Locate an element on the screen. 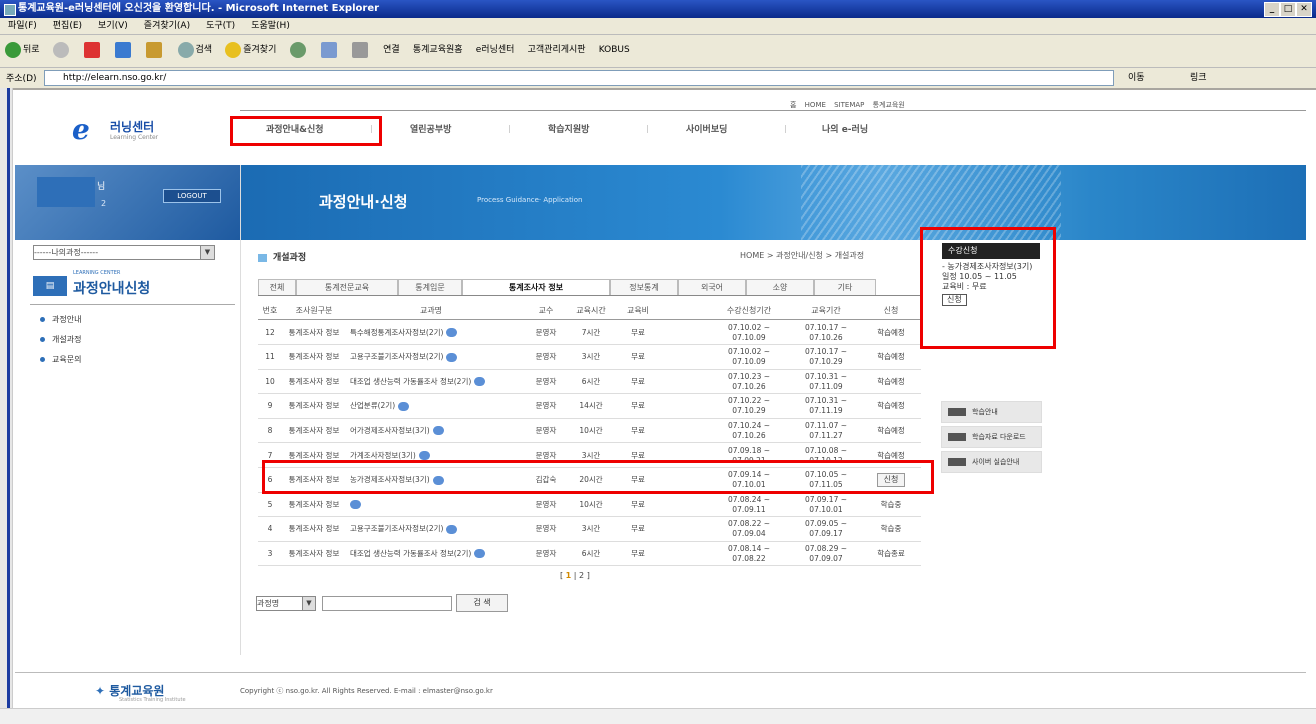 The image size is (1316, 724). favorites-button: 즐겨찾기 is located at coordinates (250, 50).